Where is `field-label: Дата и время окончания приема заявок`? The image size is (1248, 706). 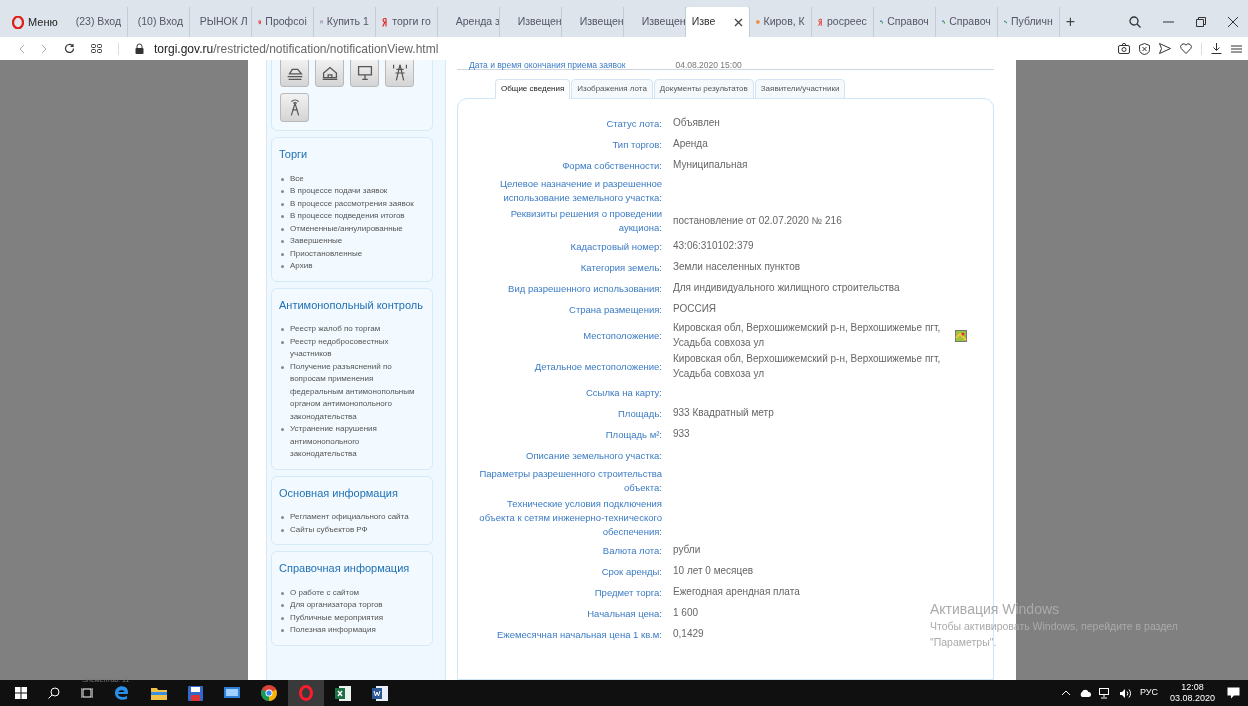 field-label: Дата и время окончания приема заявок is located at coordinates (547, 64).